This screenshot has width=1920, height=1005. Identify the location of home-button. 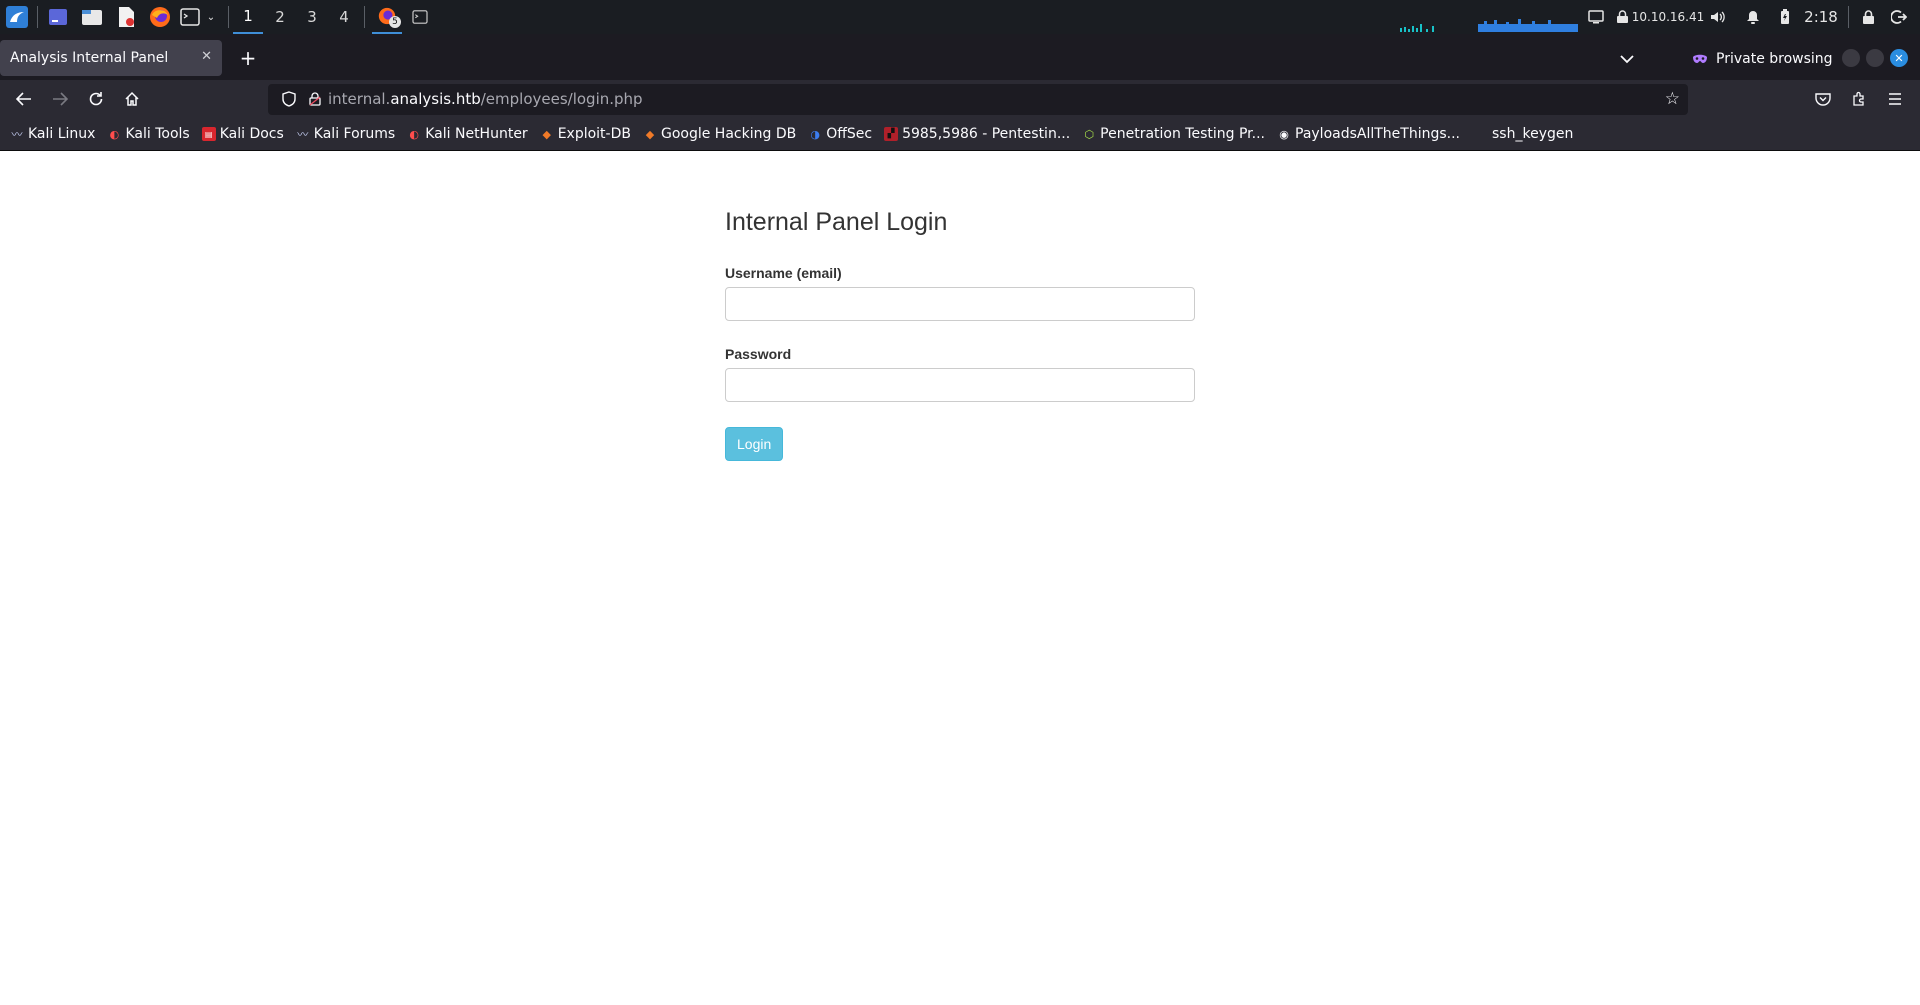
(132, 99).